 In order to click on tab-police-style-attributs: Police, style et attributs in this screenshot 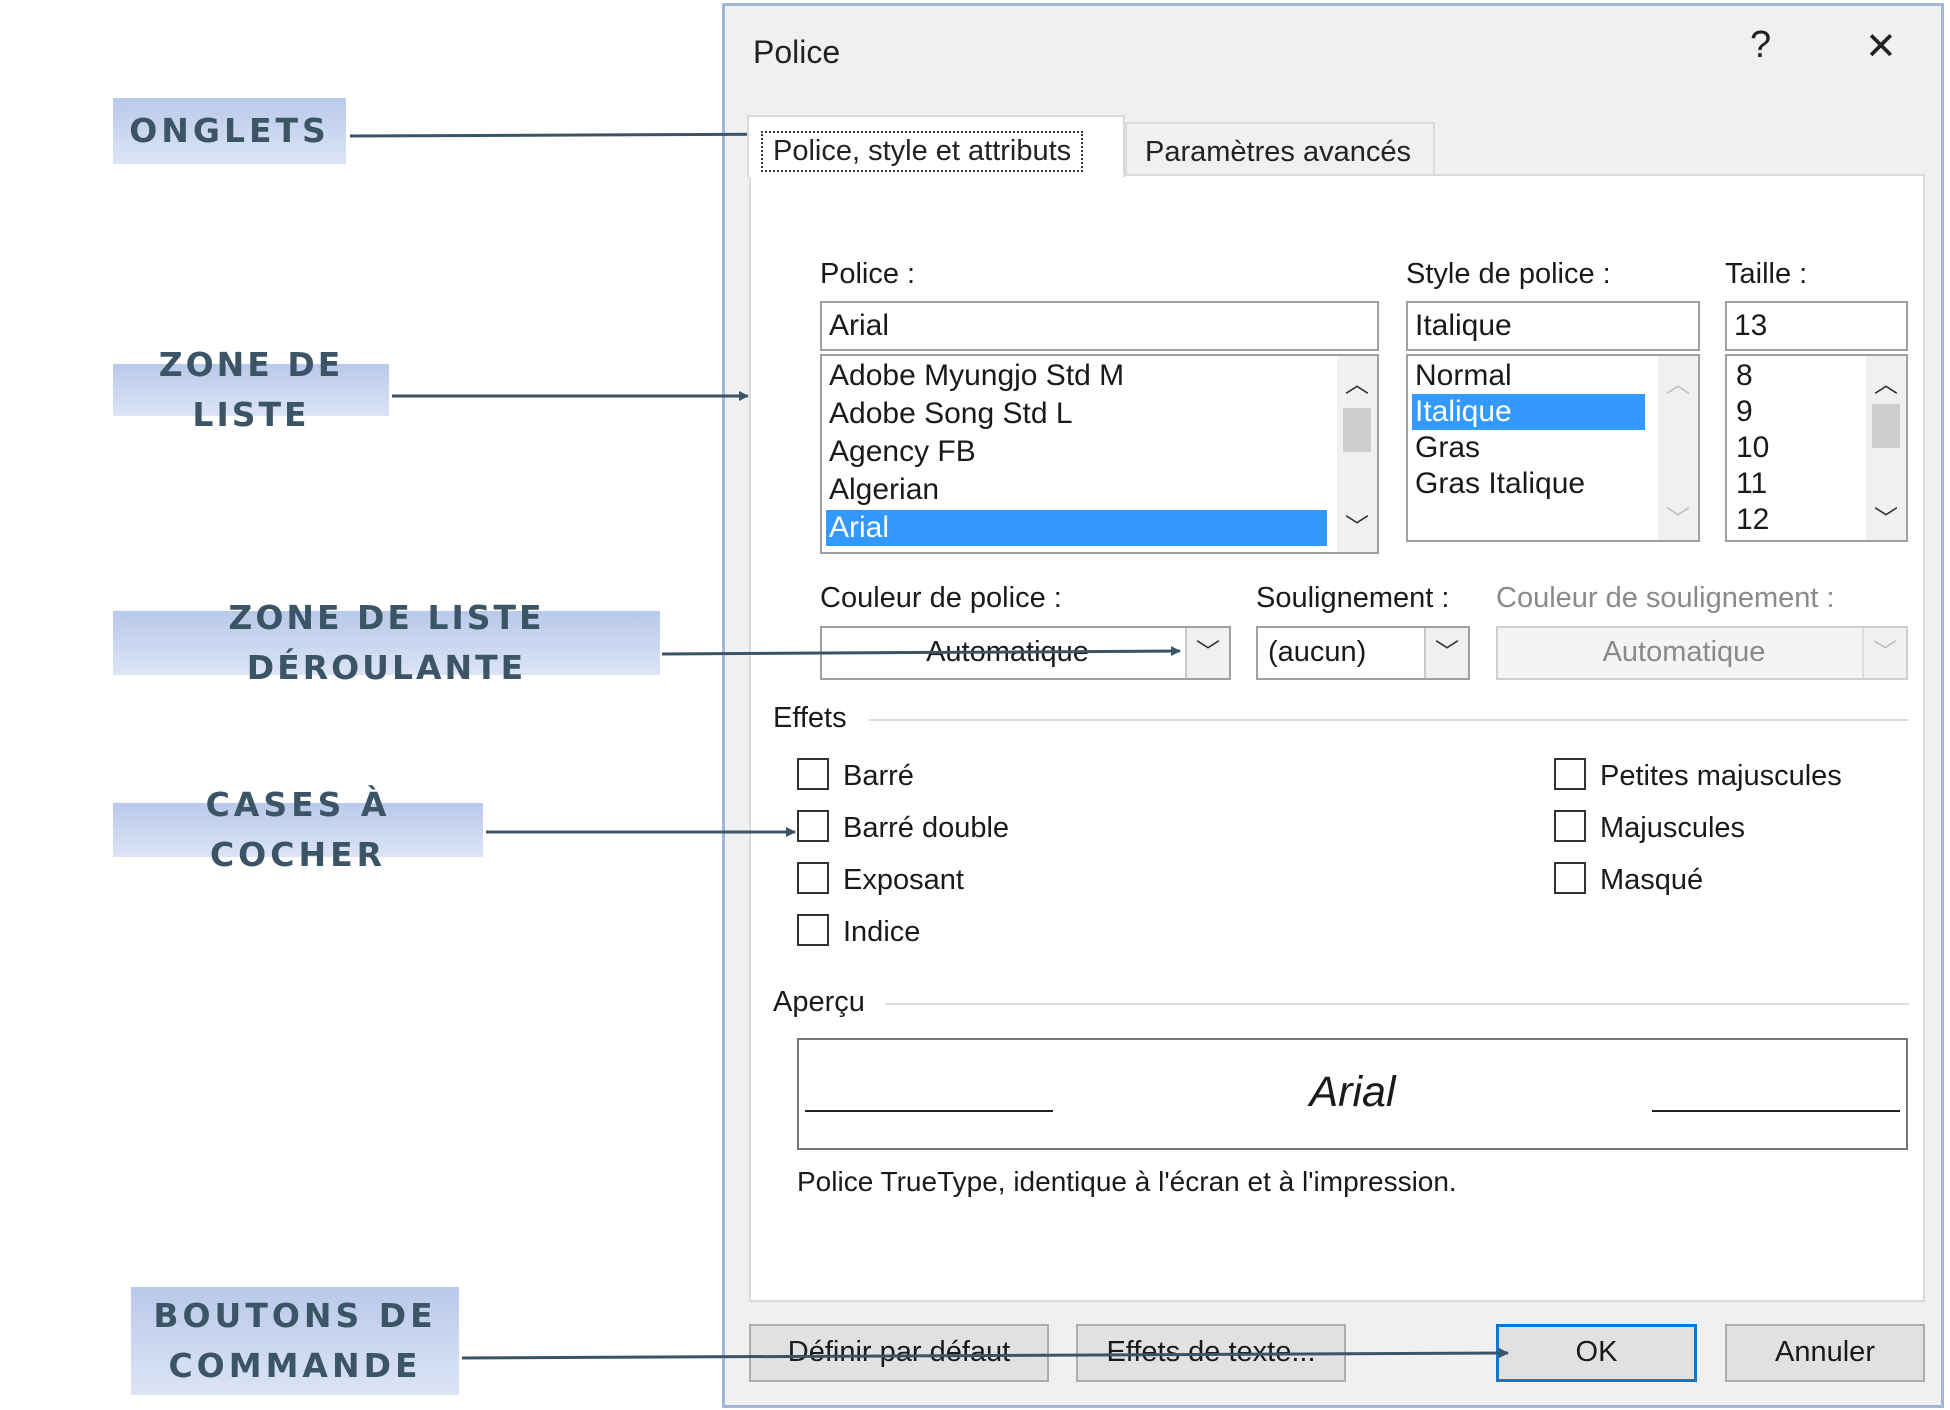, I will do `click(936, 146)`.